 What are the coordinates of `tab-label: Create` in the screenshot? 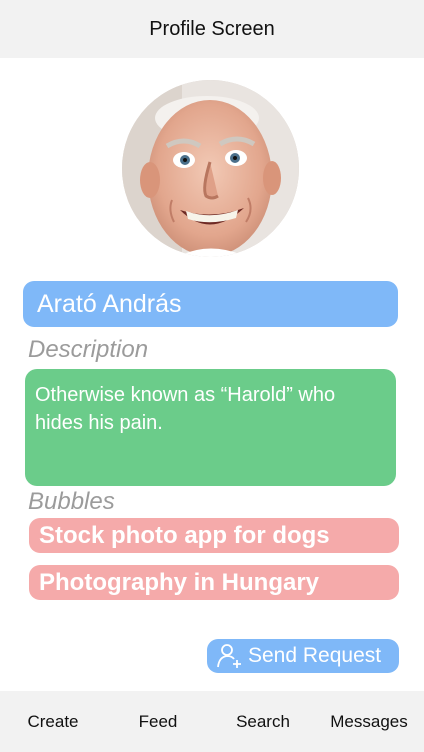 It's located at (53, 721).